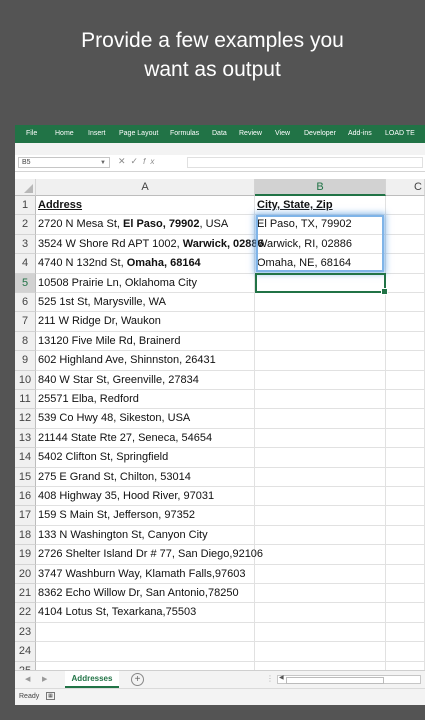 The height and width of the screenshot is (720, 425). What do you see at coordinates (124, 161) in the screenshot?
I see `cancel-icon: ✕` at bounding box center [124, 161].